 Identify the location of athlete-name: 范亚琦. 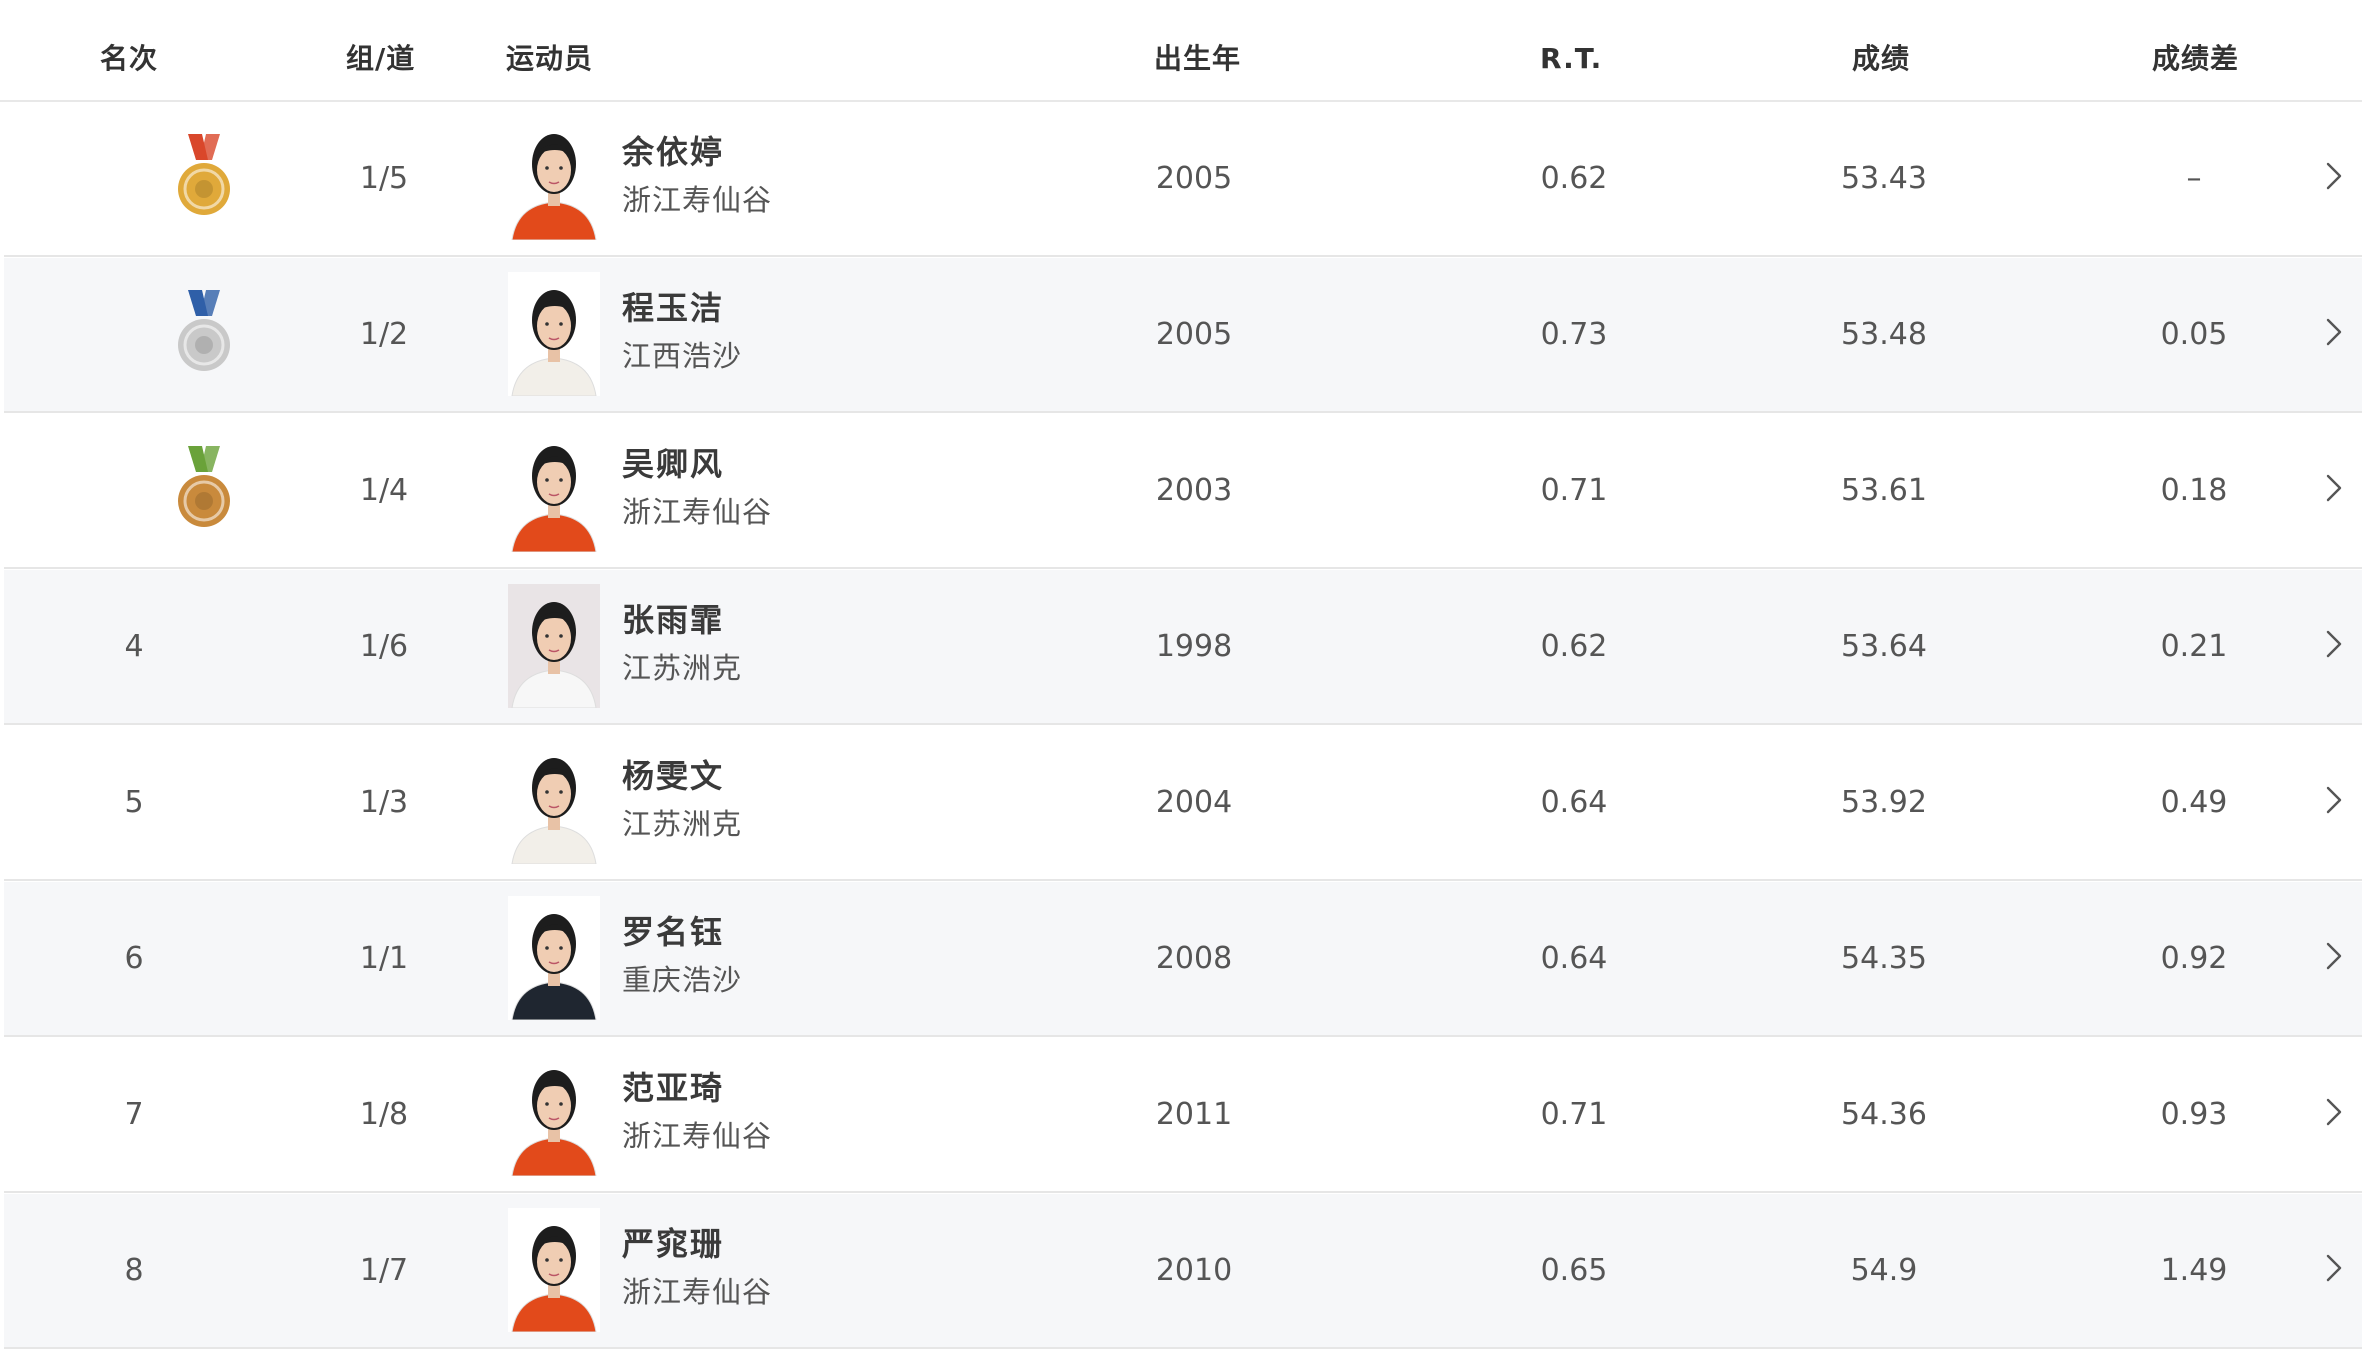
(673, 1088).